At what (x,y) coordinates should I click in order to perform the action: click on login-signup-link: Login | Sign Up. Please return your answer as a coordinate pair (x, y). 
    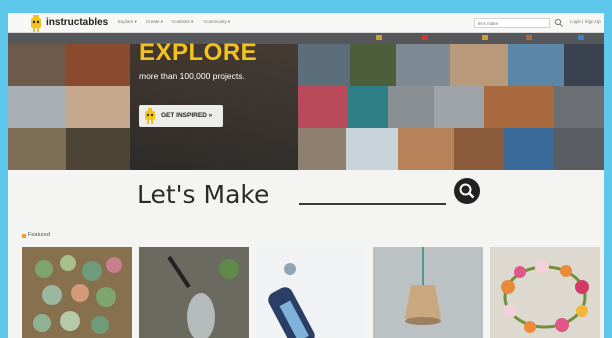
    Looking at the image, I should click on (585, 21).